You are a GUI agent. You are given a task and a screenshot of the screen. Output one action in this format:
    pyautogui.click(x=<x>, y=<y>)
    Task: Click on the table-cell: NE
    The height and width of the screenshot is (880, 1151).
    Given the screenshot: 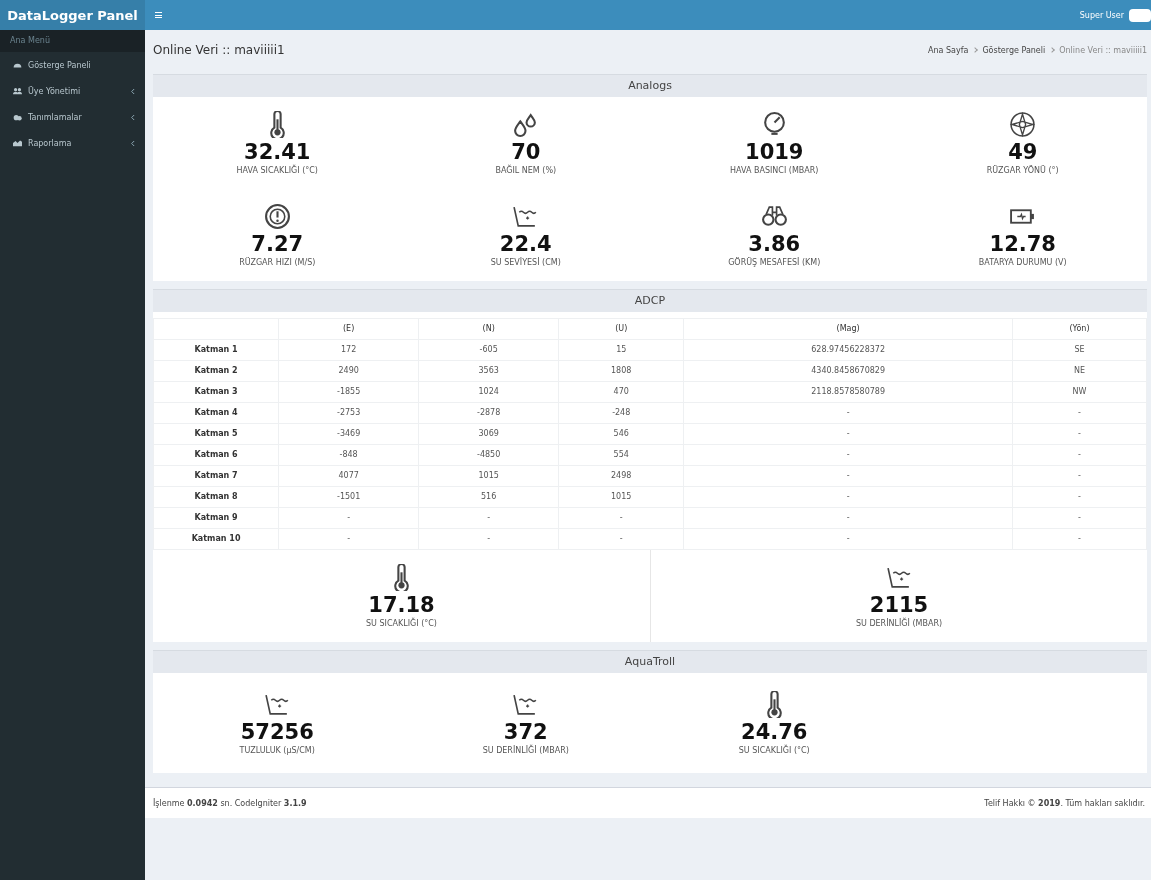 What is the action you would take?
    pyautogui.click(x=1079, y=371)
    